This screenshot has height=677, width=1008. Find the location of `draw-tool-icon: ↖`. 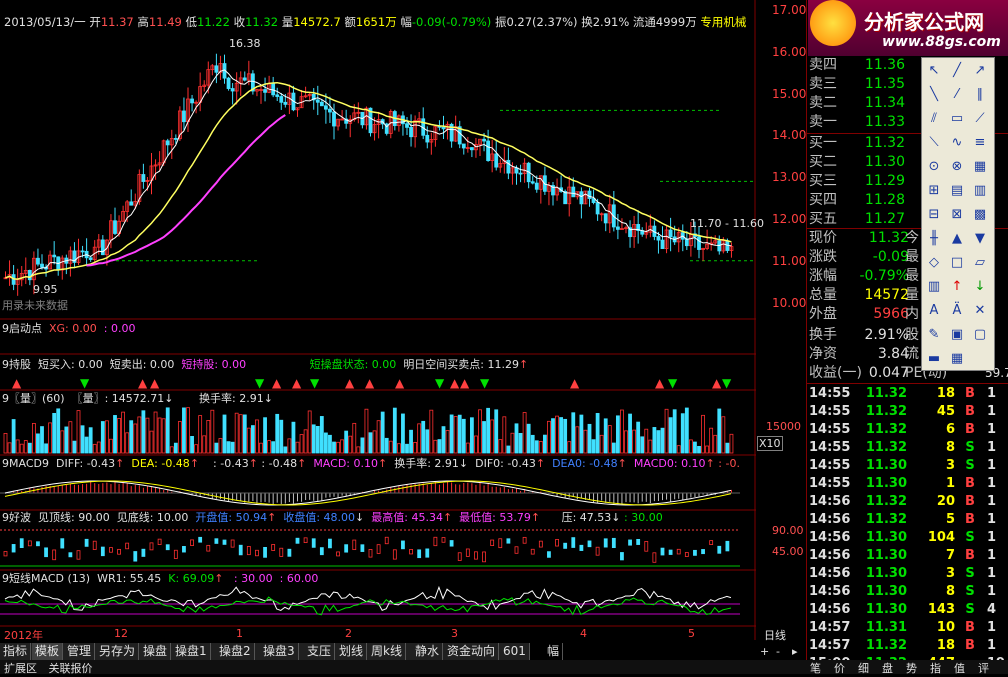

draw-tool-icon: ↖ is located at coordinates (934, 71).